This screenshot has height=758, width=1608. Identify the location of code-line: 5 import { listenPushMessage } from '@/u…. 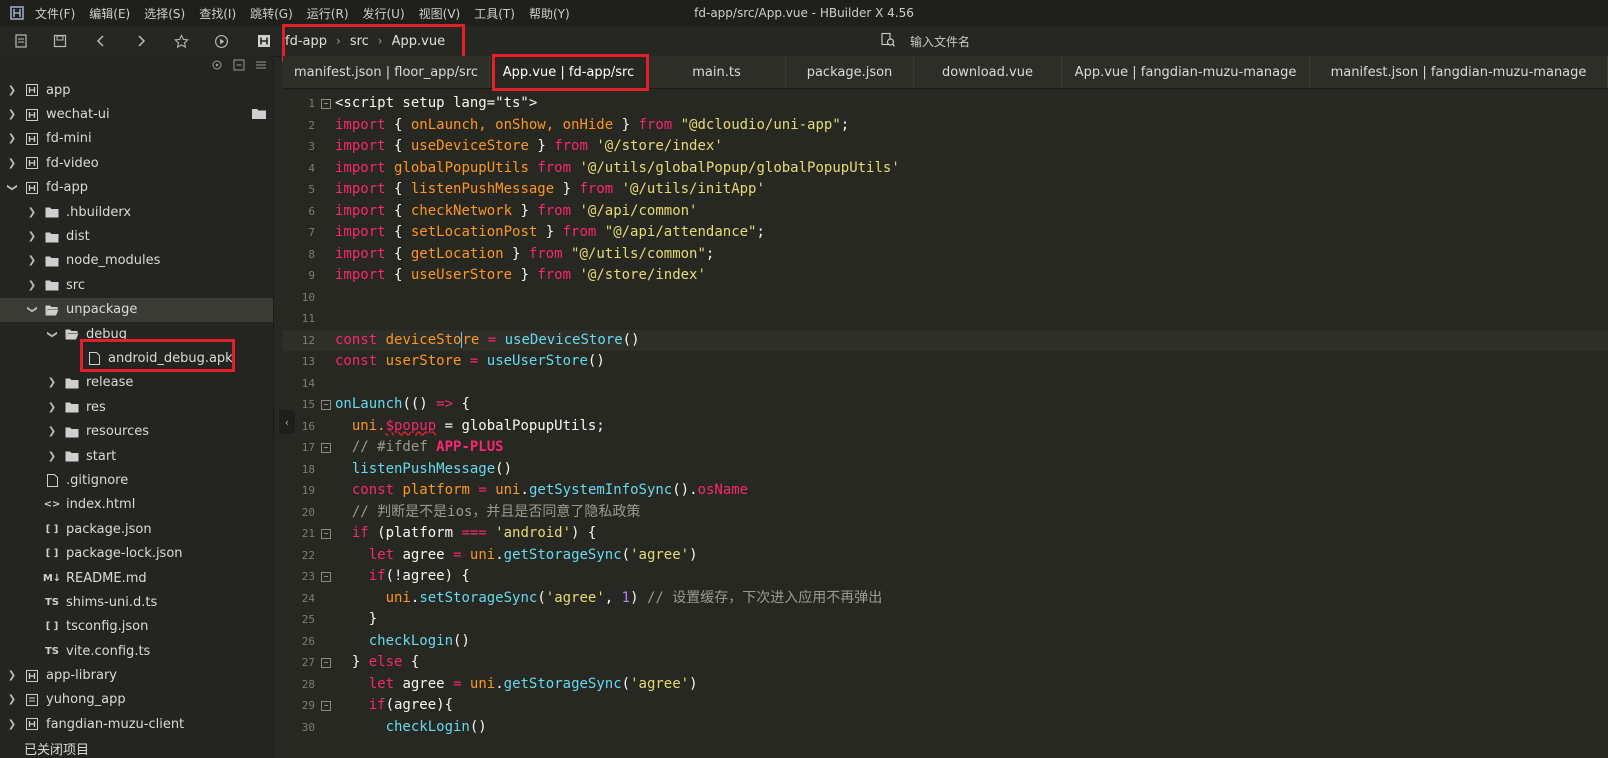
(945, 190).